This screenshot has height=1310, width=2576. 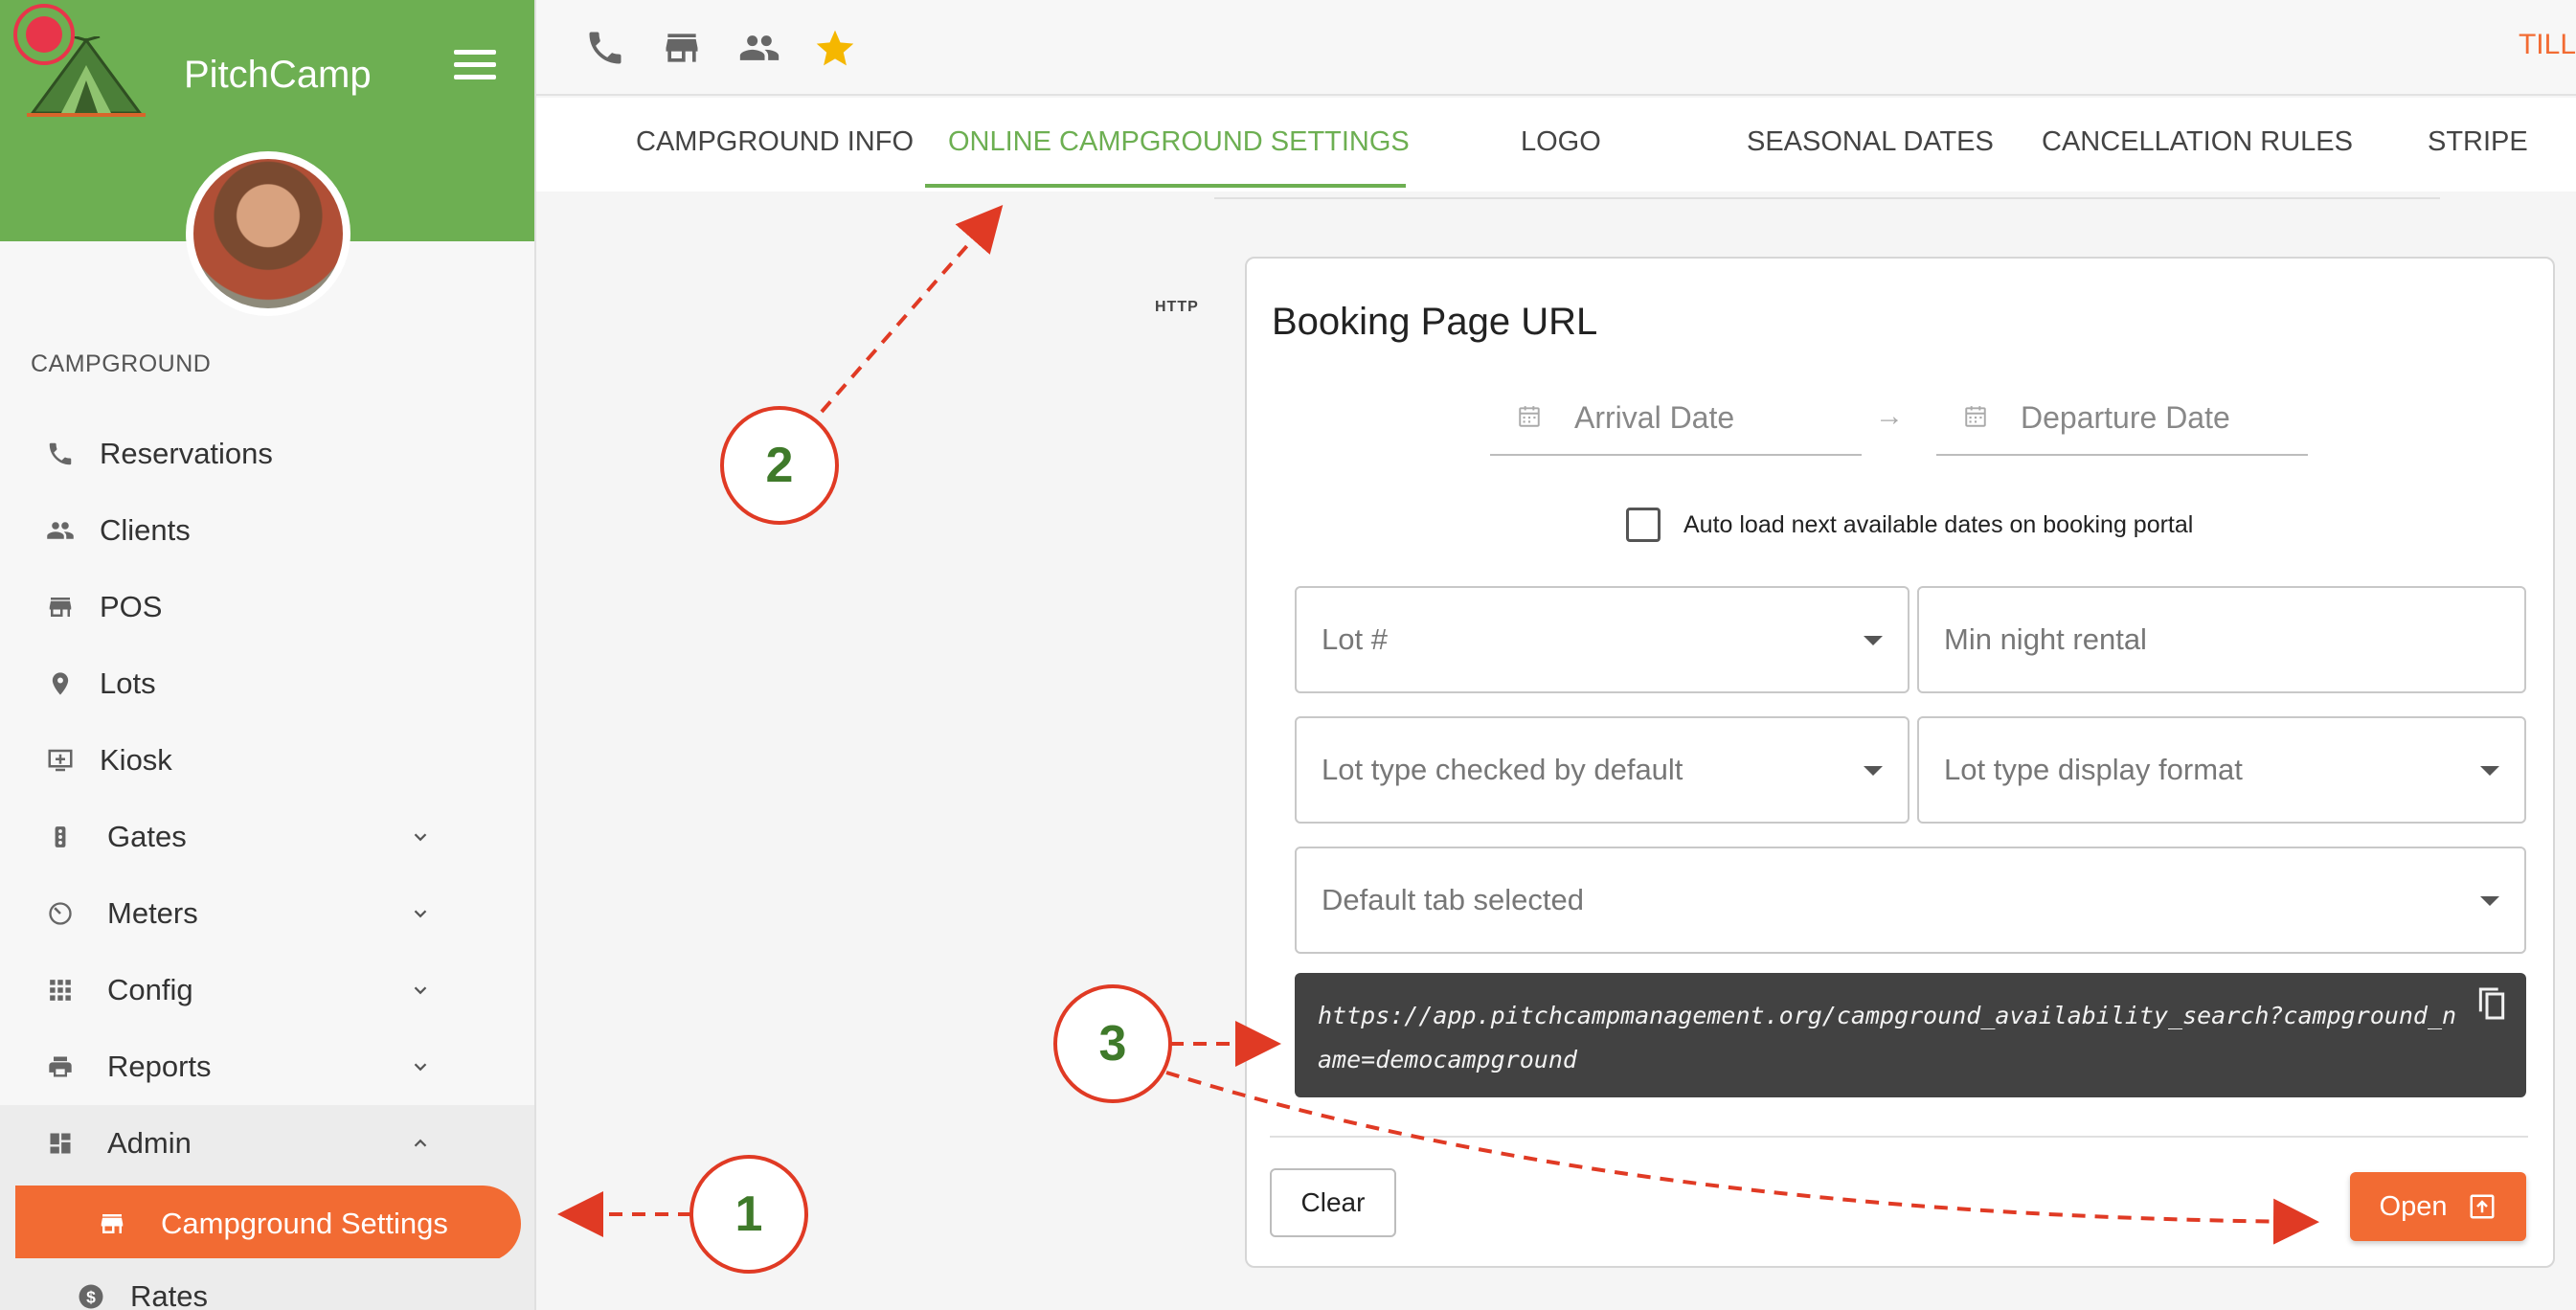 I want to click on tab-cancellation-rules: CANCELLATION RULES, so click(x=2197, y=142).